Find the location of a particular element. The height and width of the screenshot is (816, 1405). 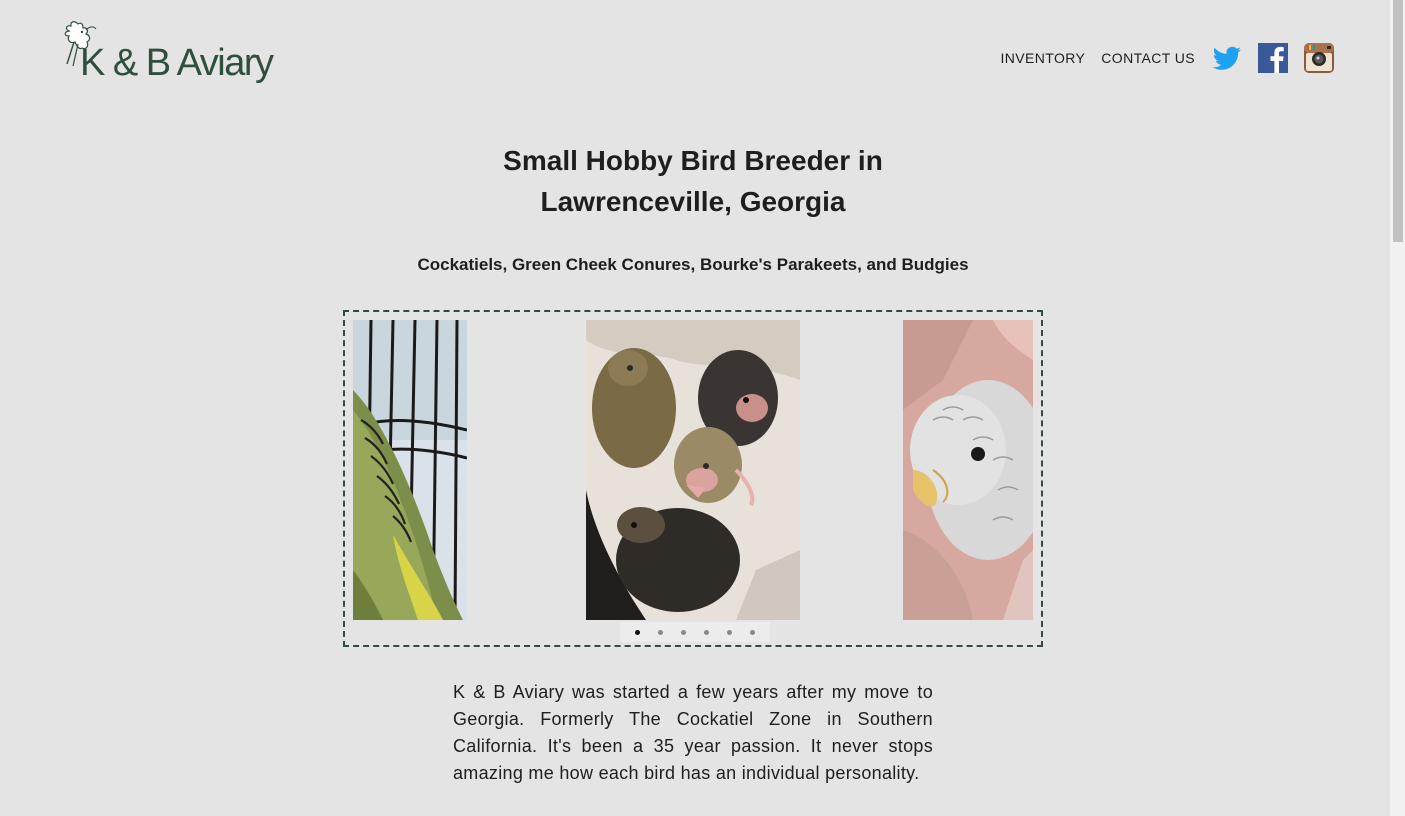

page-title-line-2: Lawrenceville, Georgia is located at coordinates (693, 201).